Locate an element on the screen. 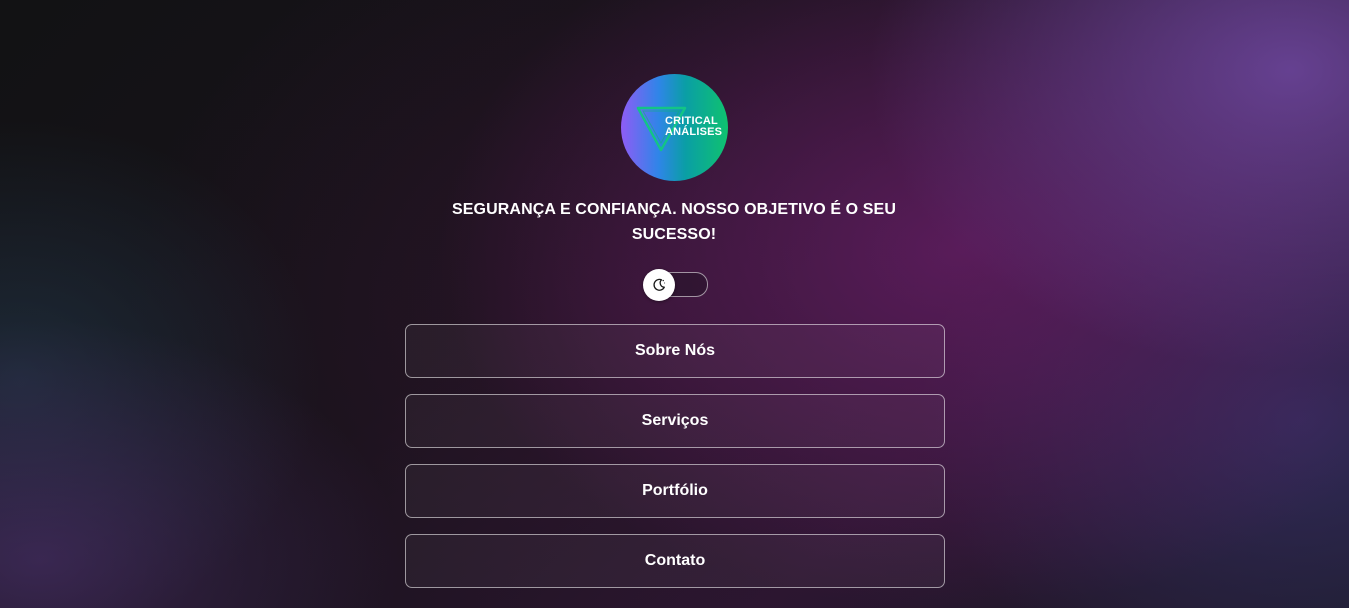  theme-toggle-knob is located at coordinates (659, 285).